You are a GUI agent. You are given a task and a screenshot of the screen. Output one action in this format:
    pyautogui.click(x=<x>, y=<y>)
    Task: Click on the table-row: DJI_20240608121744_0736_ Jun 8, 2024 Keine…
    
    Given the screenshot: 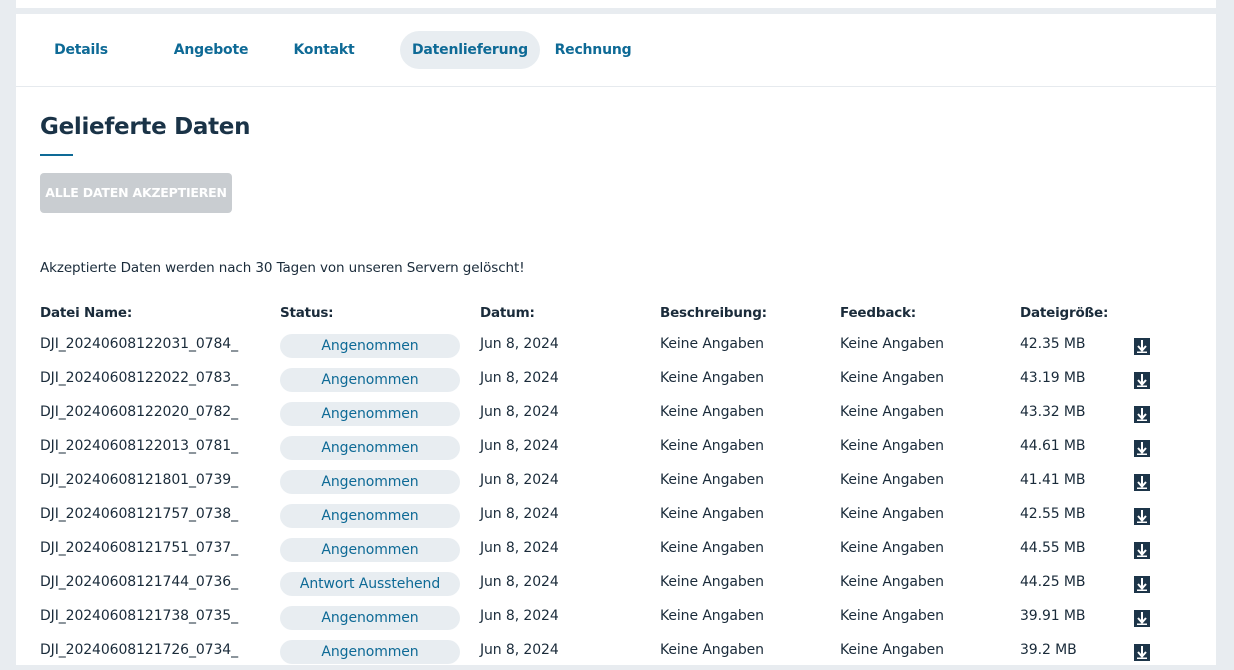 What is the action you would take?
    pyautogui.click(x=616, y=585)
    